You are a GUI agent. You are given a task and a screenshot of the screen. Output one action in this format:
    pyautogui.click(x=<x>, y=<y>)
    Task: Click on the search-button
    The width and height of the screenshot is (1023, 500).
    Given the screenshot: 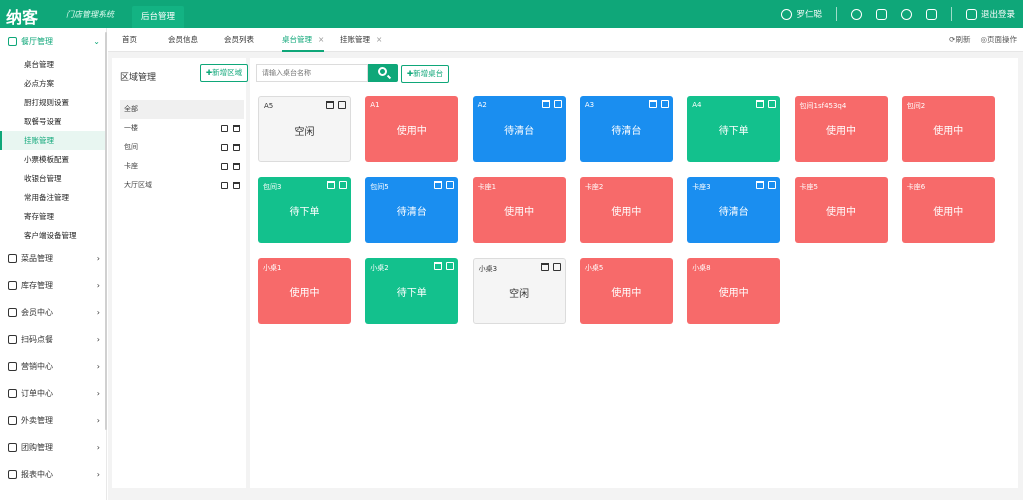 What is the action you would take?
    pyautogui.click(x=383, y=73)
    